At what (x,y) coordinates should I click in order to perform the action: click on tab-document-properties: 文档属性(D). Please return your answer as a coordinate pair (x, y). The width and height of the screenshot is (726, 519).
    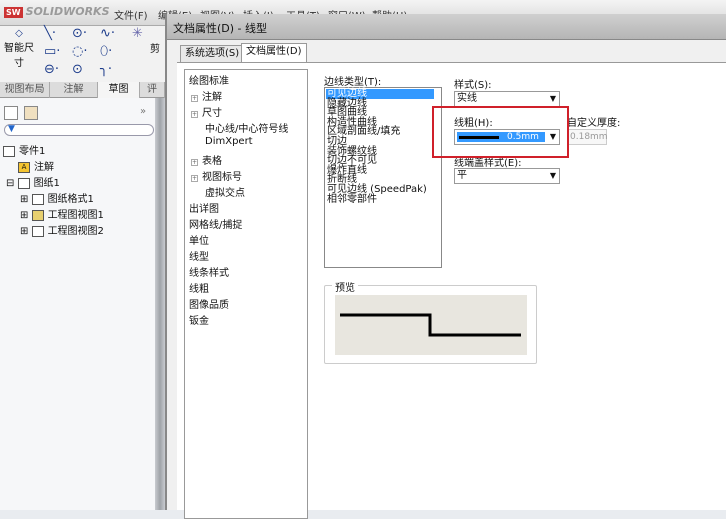
    Looking at the image, I should click on (274, 53).